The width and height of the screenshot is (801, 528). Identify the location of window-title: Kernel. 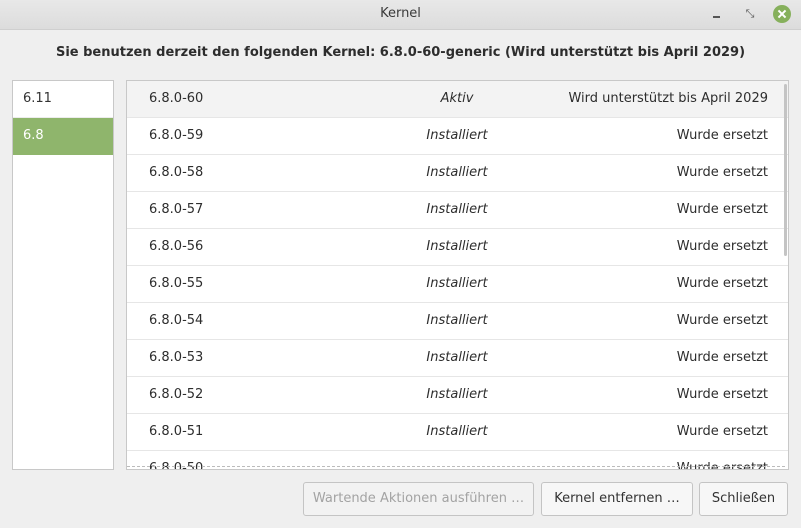
(400, 13).